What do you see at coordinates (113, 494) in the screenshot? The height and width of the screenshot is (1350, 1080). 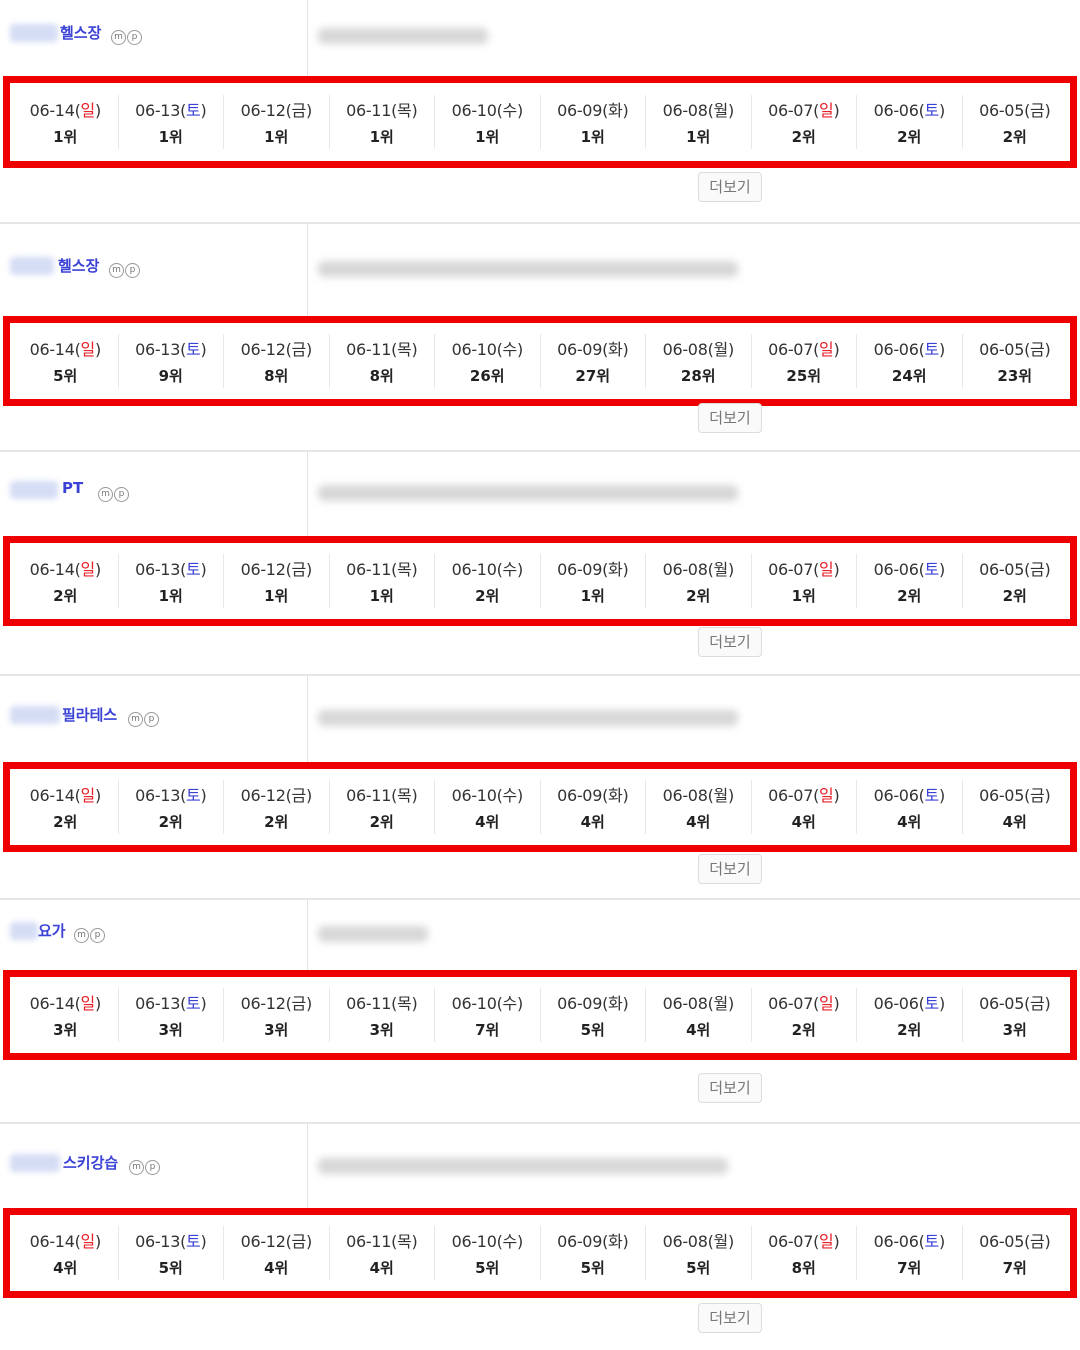 I see `mobile-pc-badges: mp` at bounding box center [113, 494].